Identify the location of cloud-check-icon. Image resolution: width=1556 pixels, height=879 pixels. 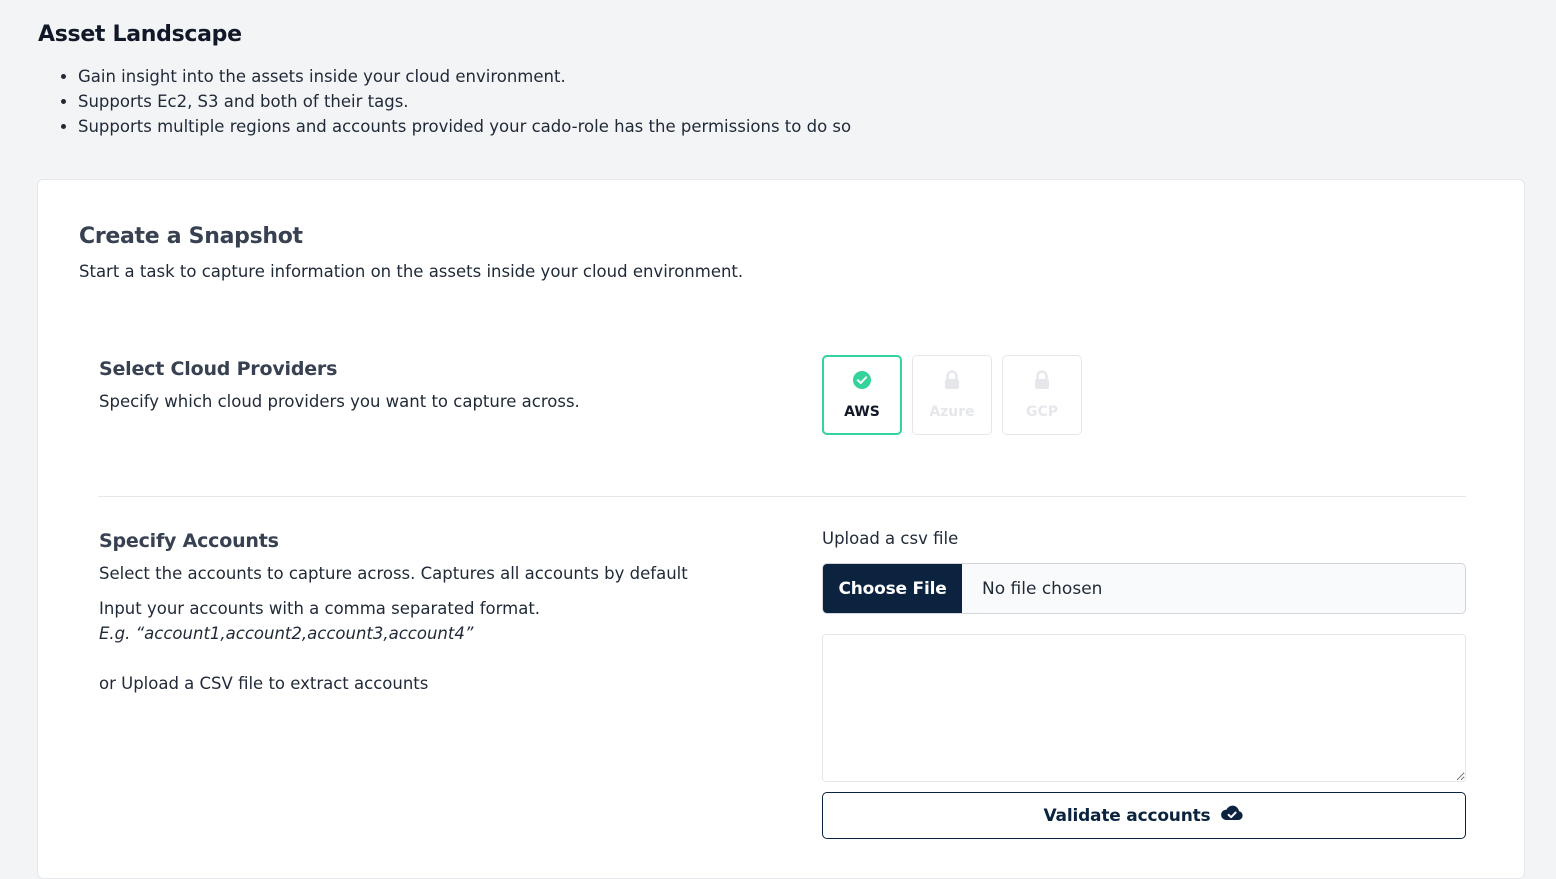
(1232, 815).